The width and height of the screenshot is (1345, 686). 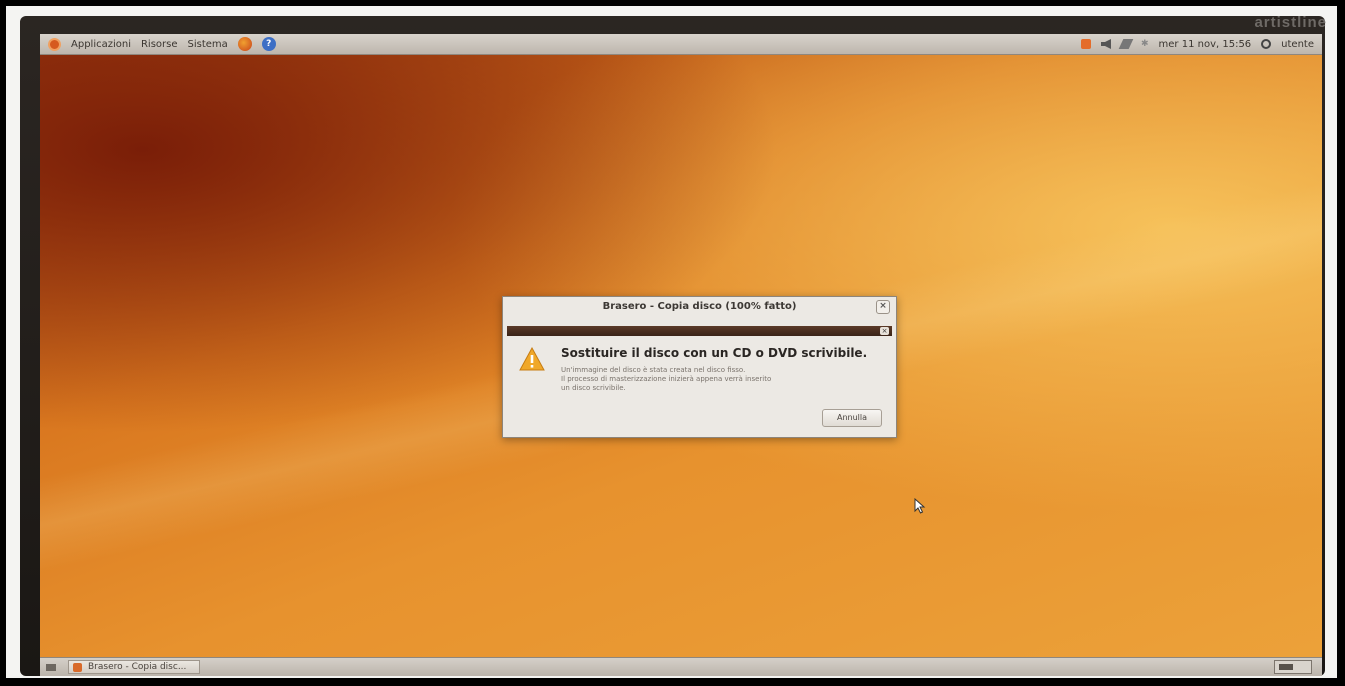 I want to click on dialog-title: Brasero - Copia disco (100% fatto), so click(x=699, y=306).